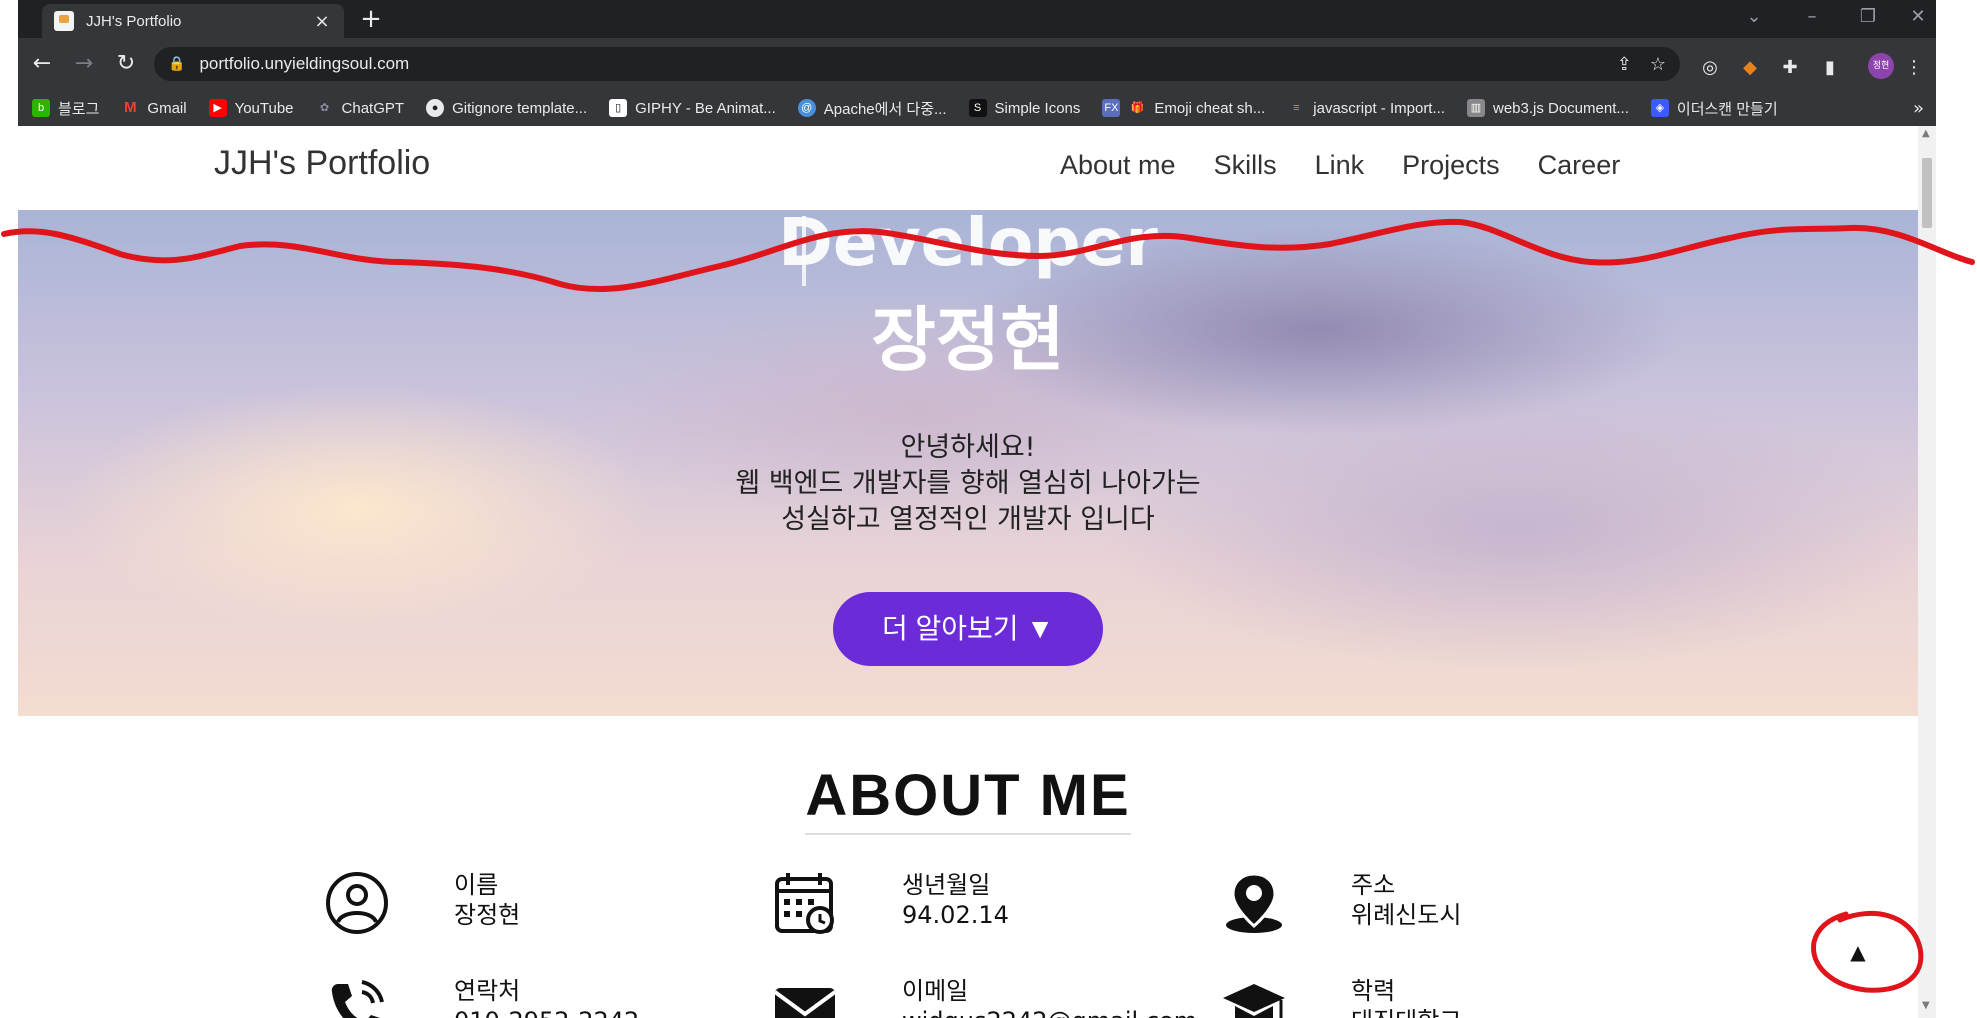 The width and height of the screenshot is (1977, 1018). I want to click on info-label: 이메일, so click(935, 991).